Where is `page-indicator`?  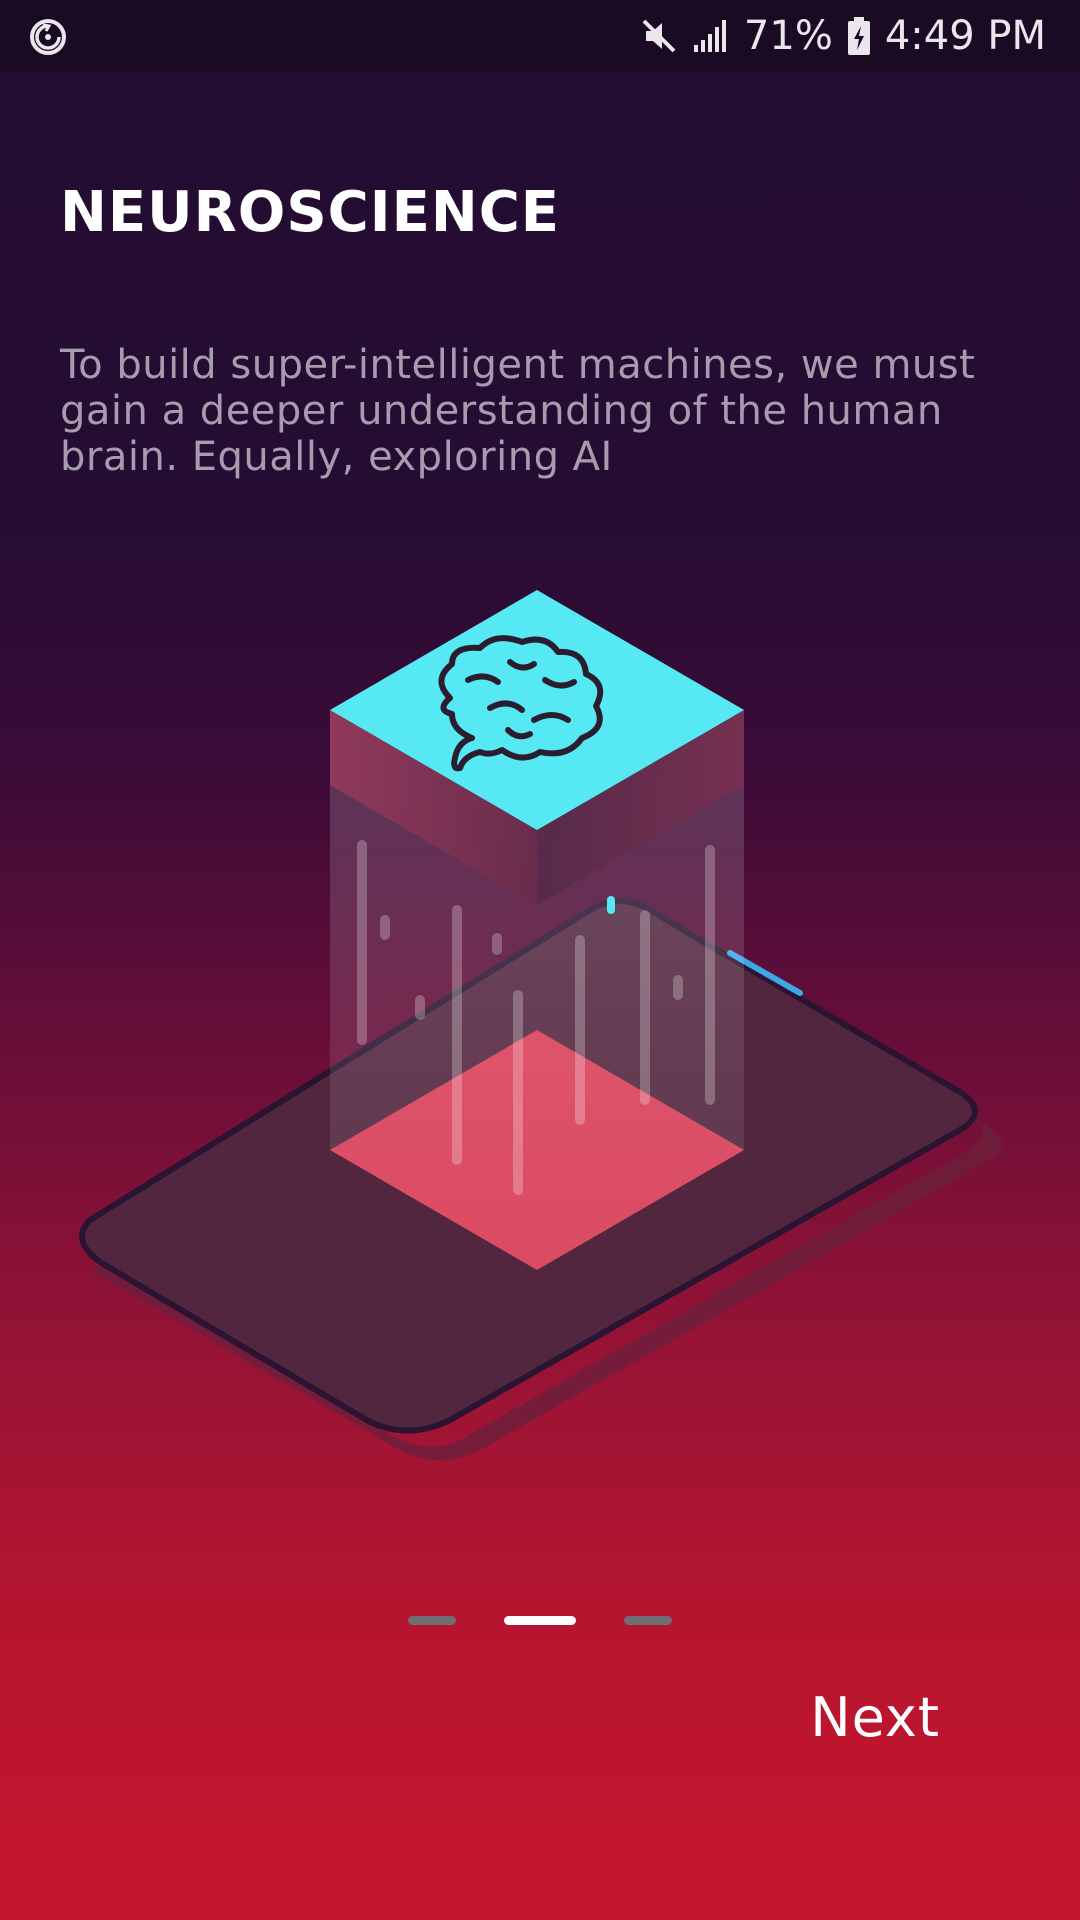 page-indicator is located at coordinates (540, 1620).